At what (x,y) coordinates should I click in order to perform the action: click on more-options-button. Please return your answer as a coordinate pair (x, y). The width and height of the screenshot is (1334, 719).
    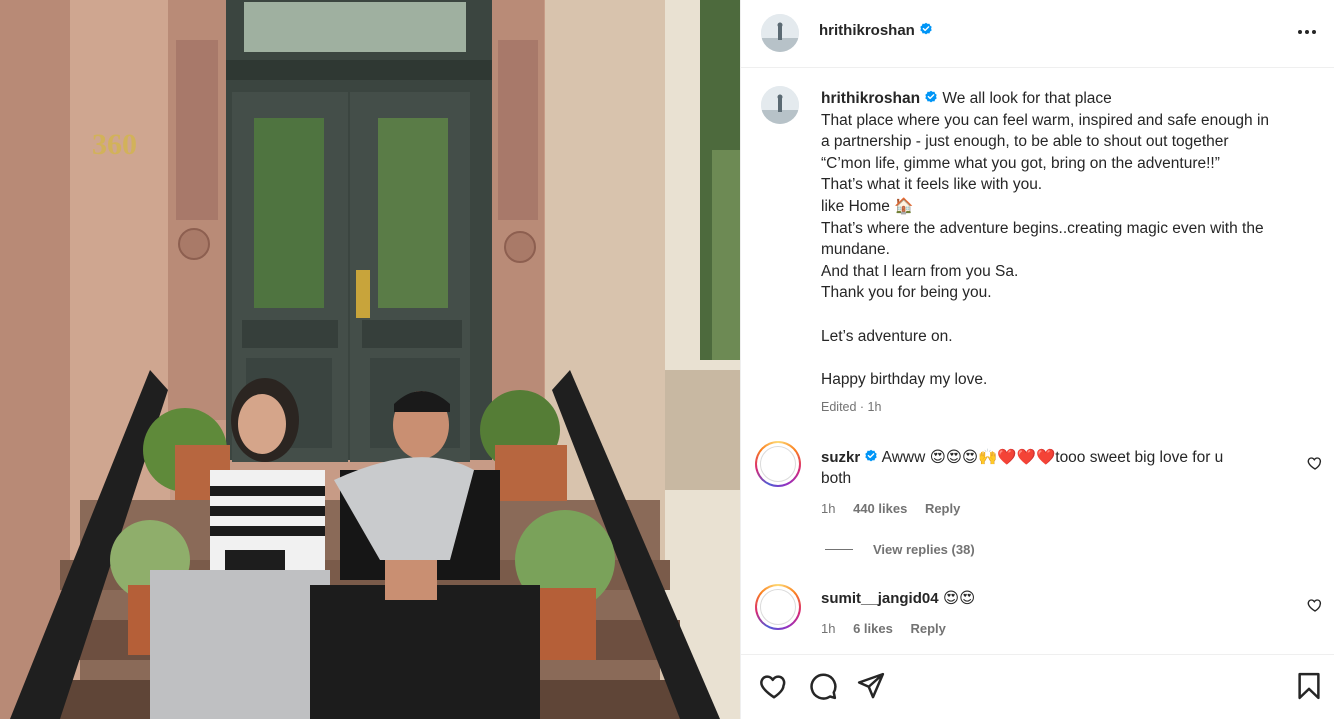
    Looking at the image, I should click on (1307, 32).